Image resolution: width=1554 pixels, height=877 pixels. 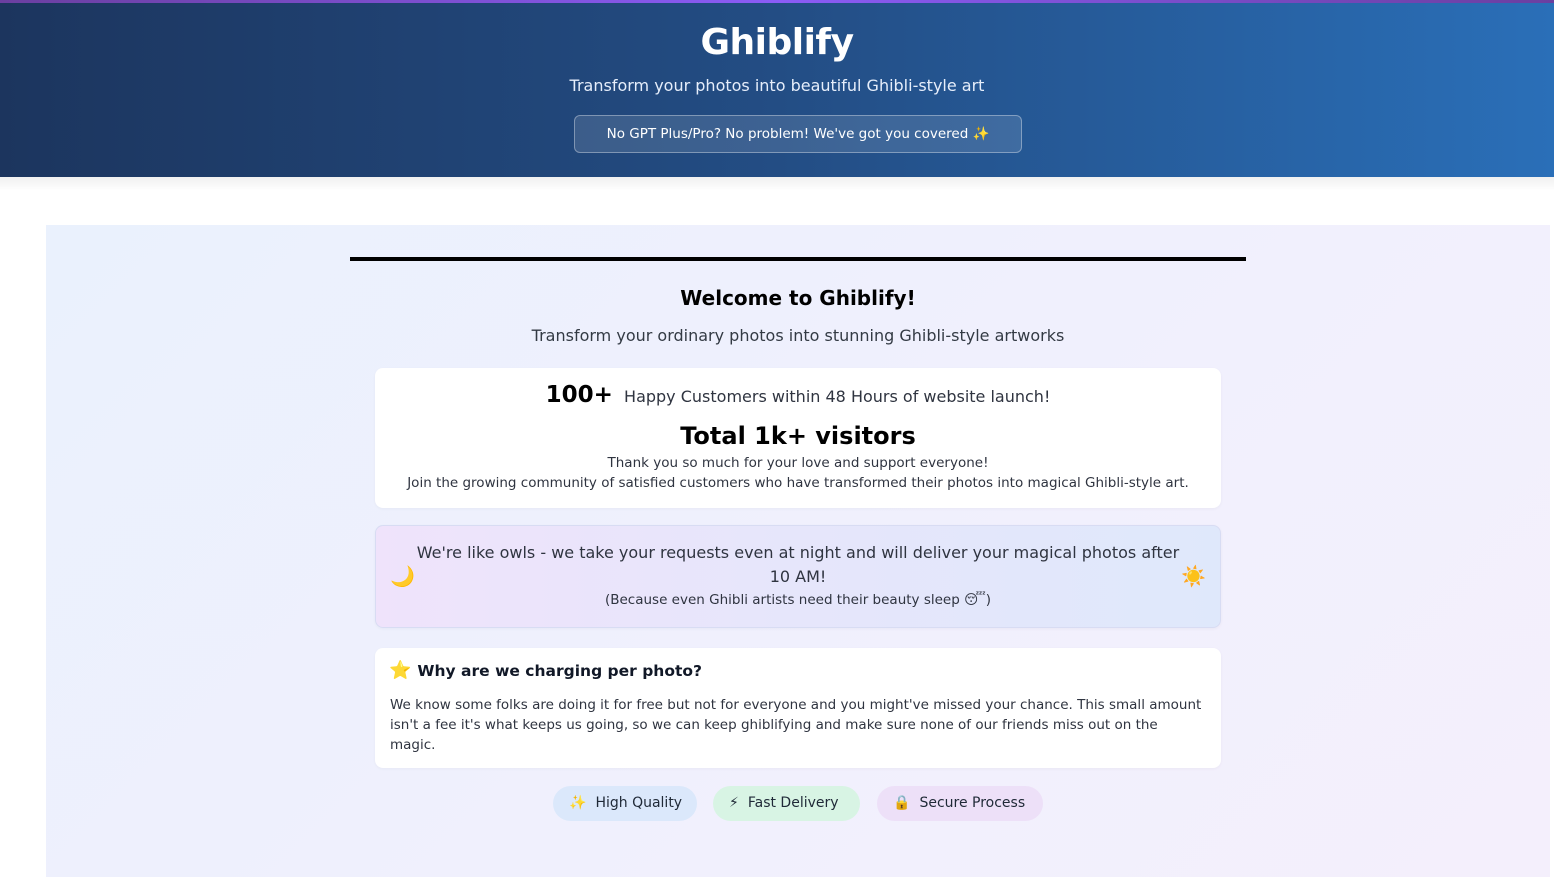 What do you see at coordinates (902, 803) in the screenshot?
I see `lock-icon: 🔒` at bounding box center [902, 803].